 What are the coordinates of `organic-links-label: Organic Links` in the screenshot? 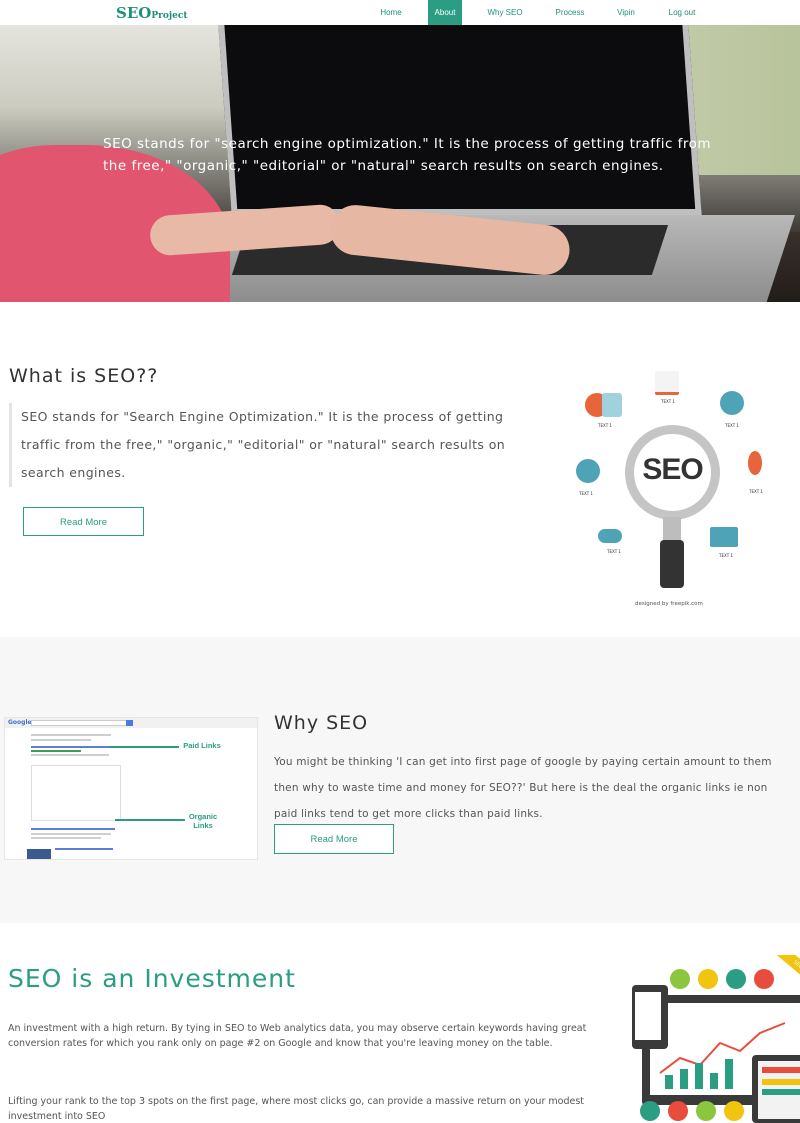 It's located at (203, 821).